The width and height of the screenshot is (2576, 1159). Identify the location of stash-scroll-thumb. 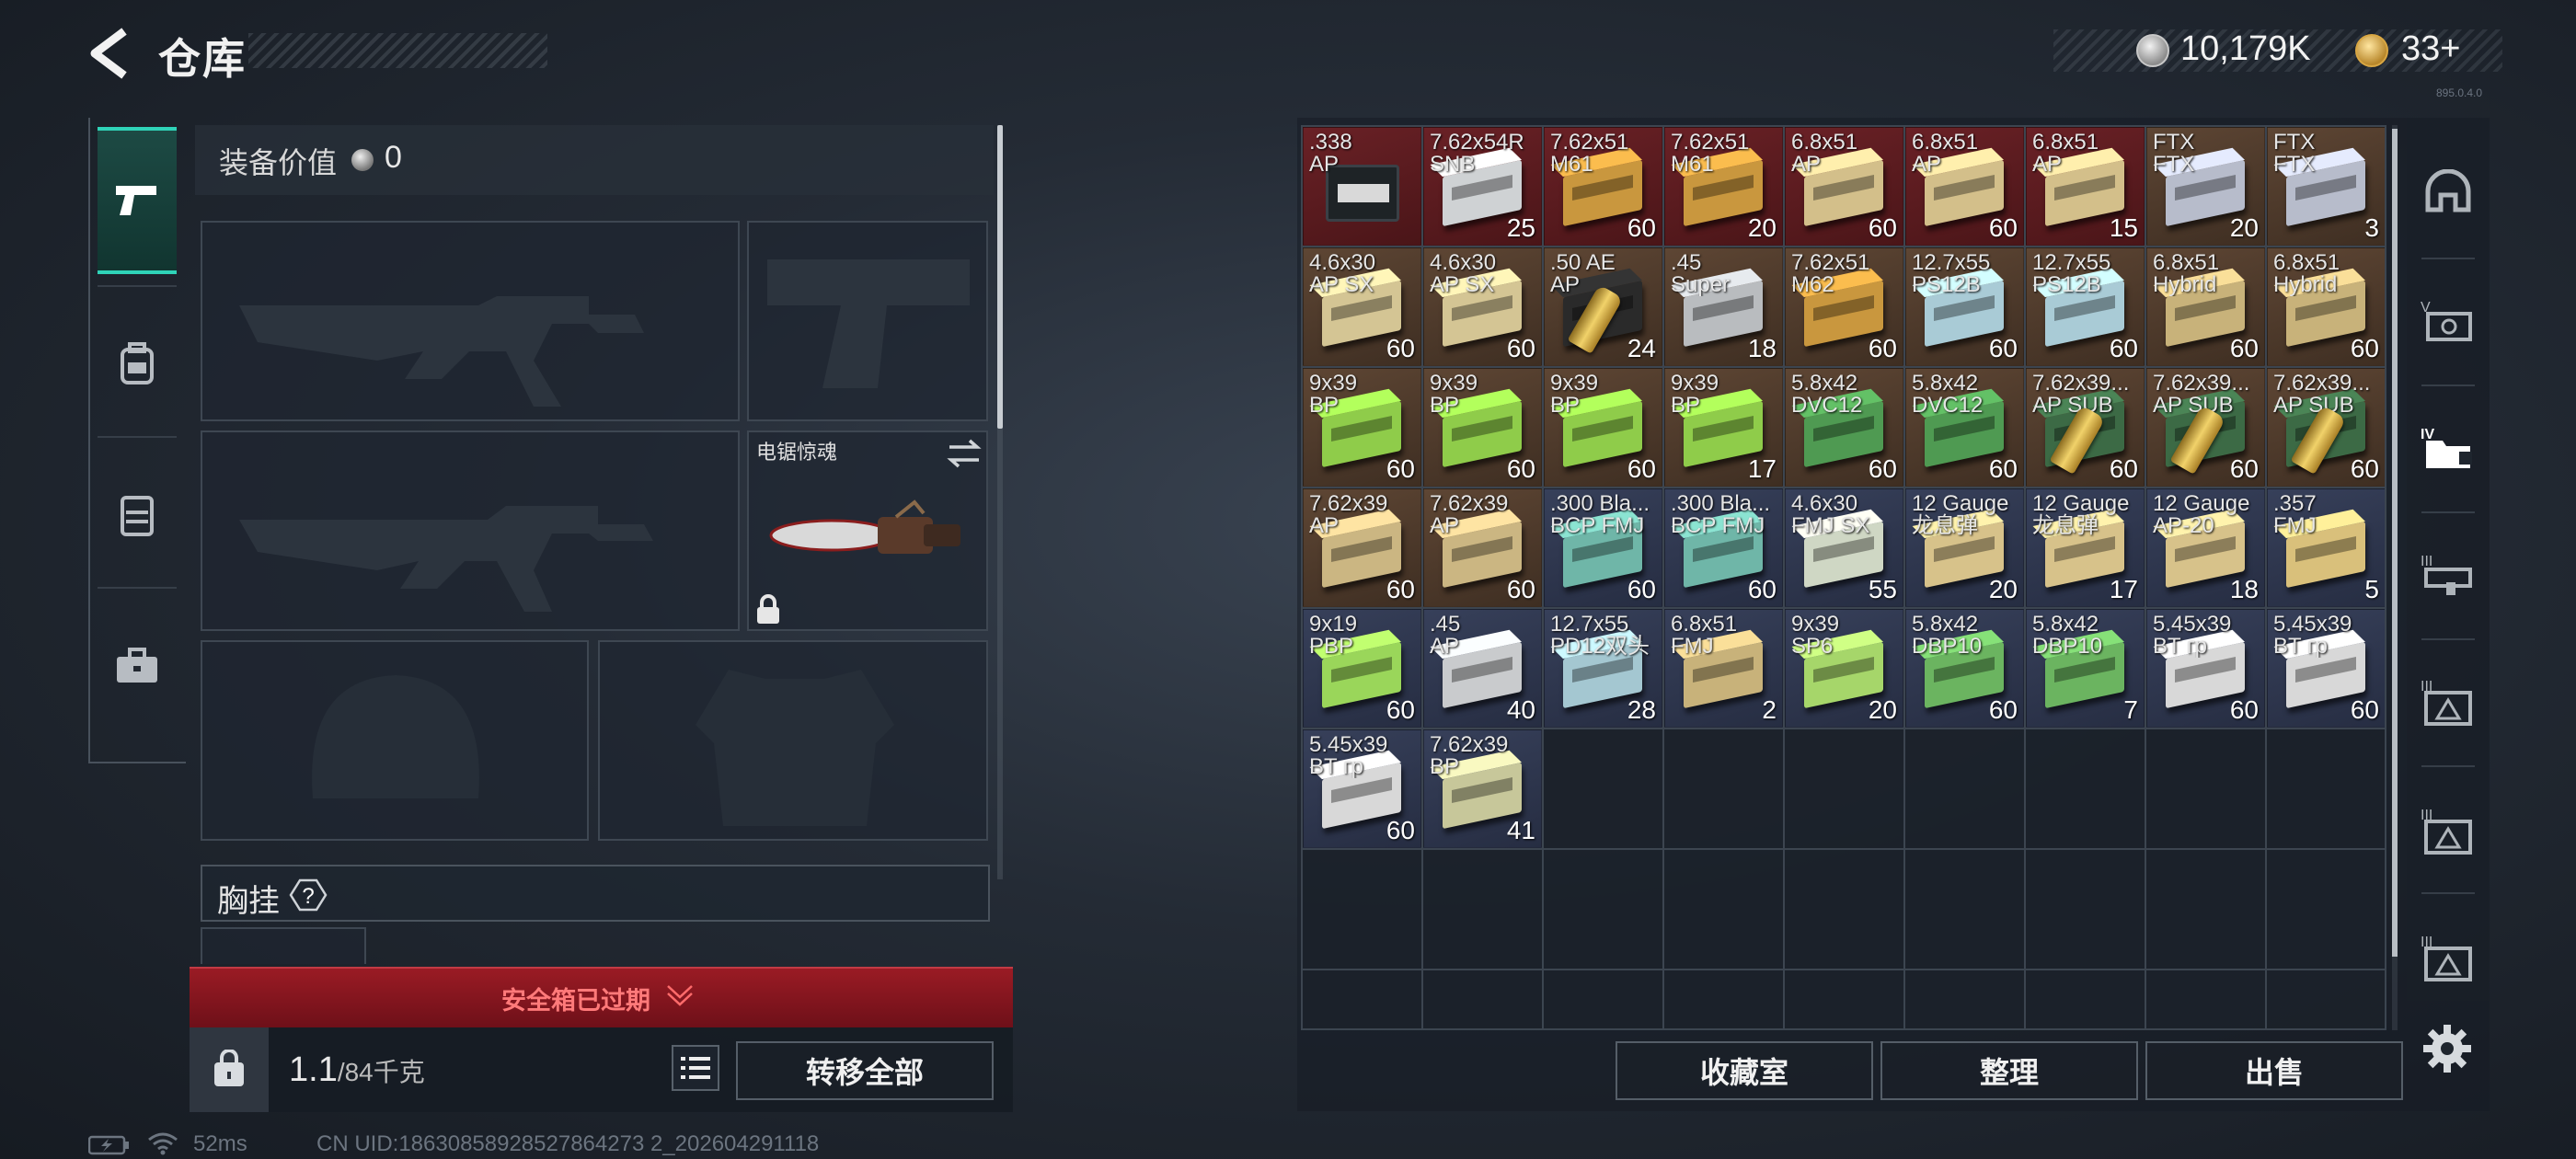
(2395, 543).